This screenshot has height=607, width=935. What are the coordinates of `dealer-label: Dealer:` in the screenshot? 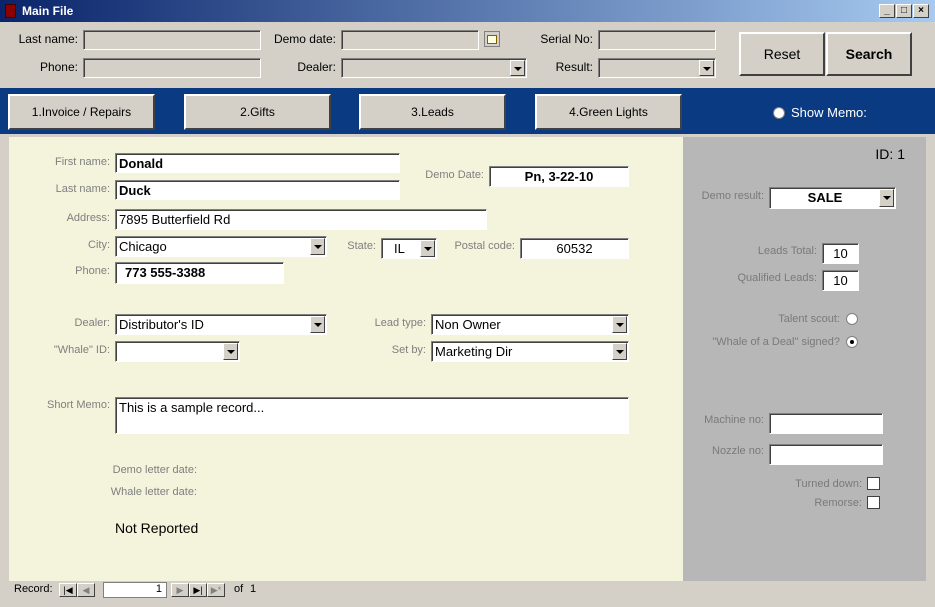 It's located at (92, 323).